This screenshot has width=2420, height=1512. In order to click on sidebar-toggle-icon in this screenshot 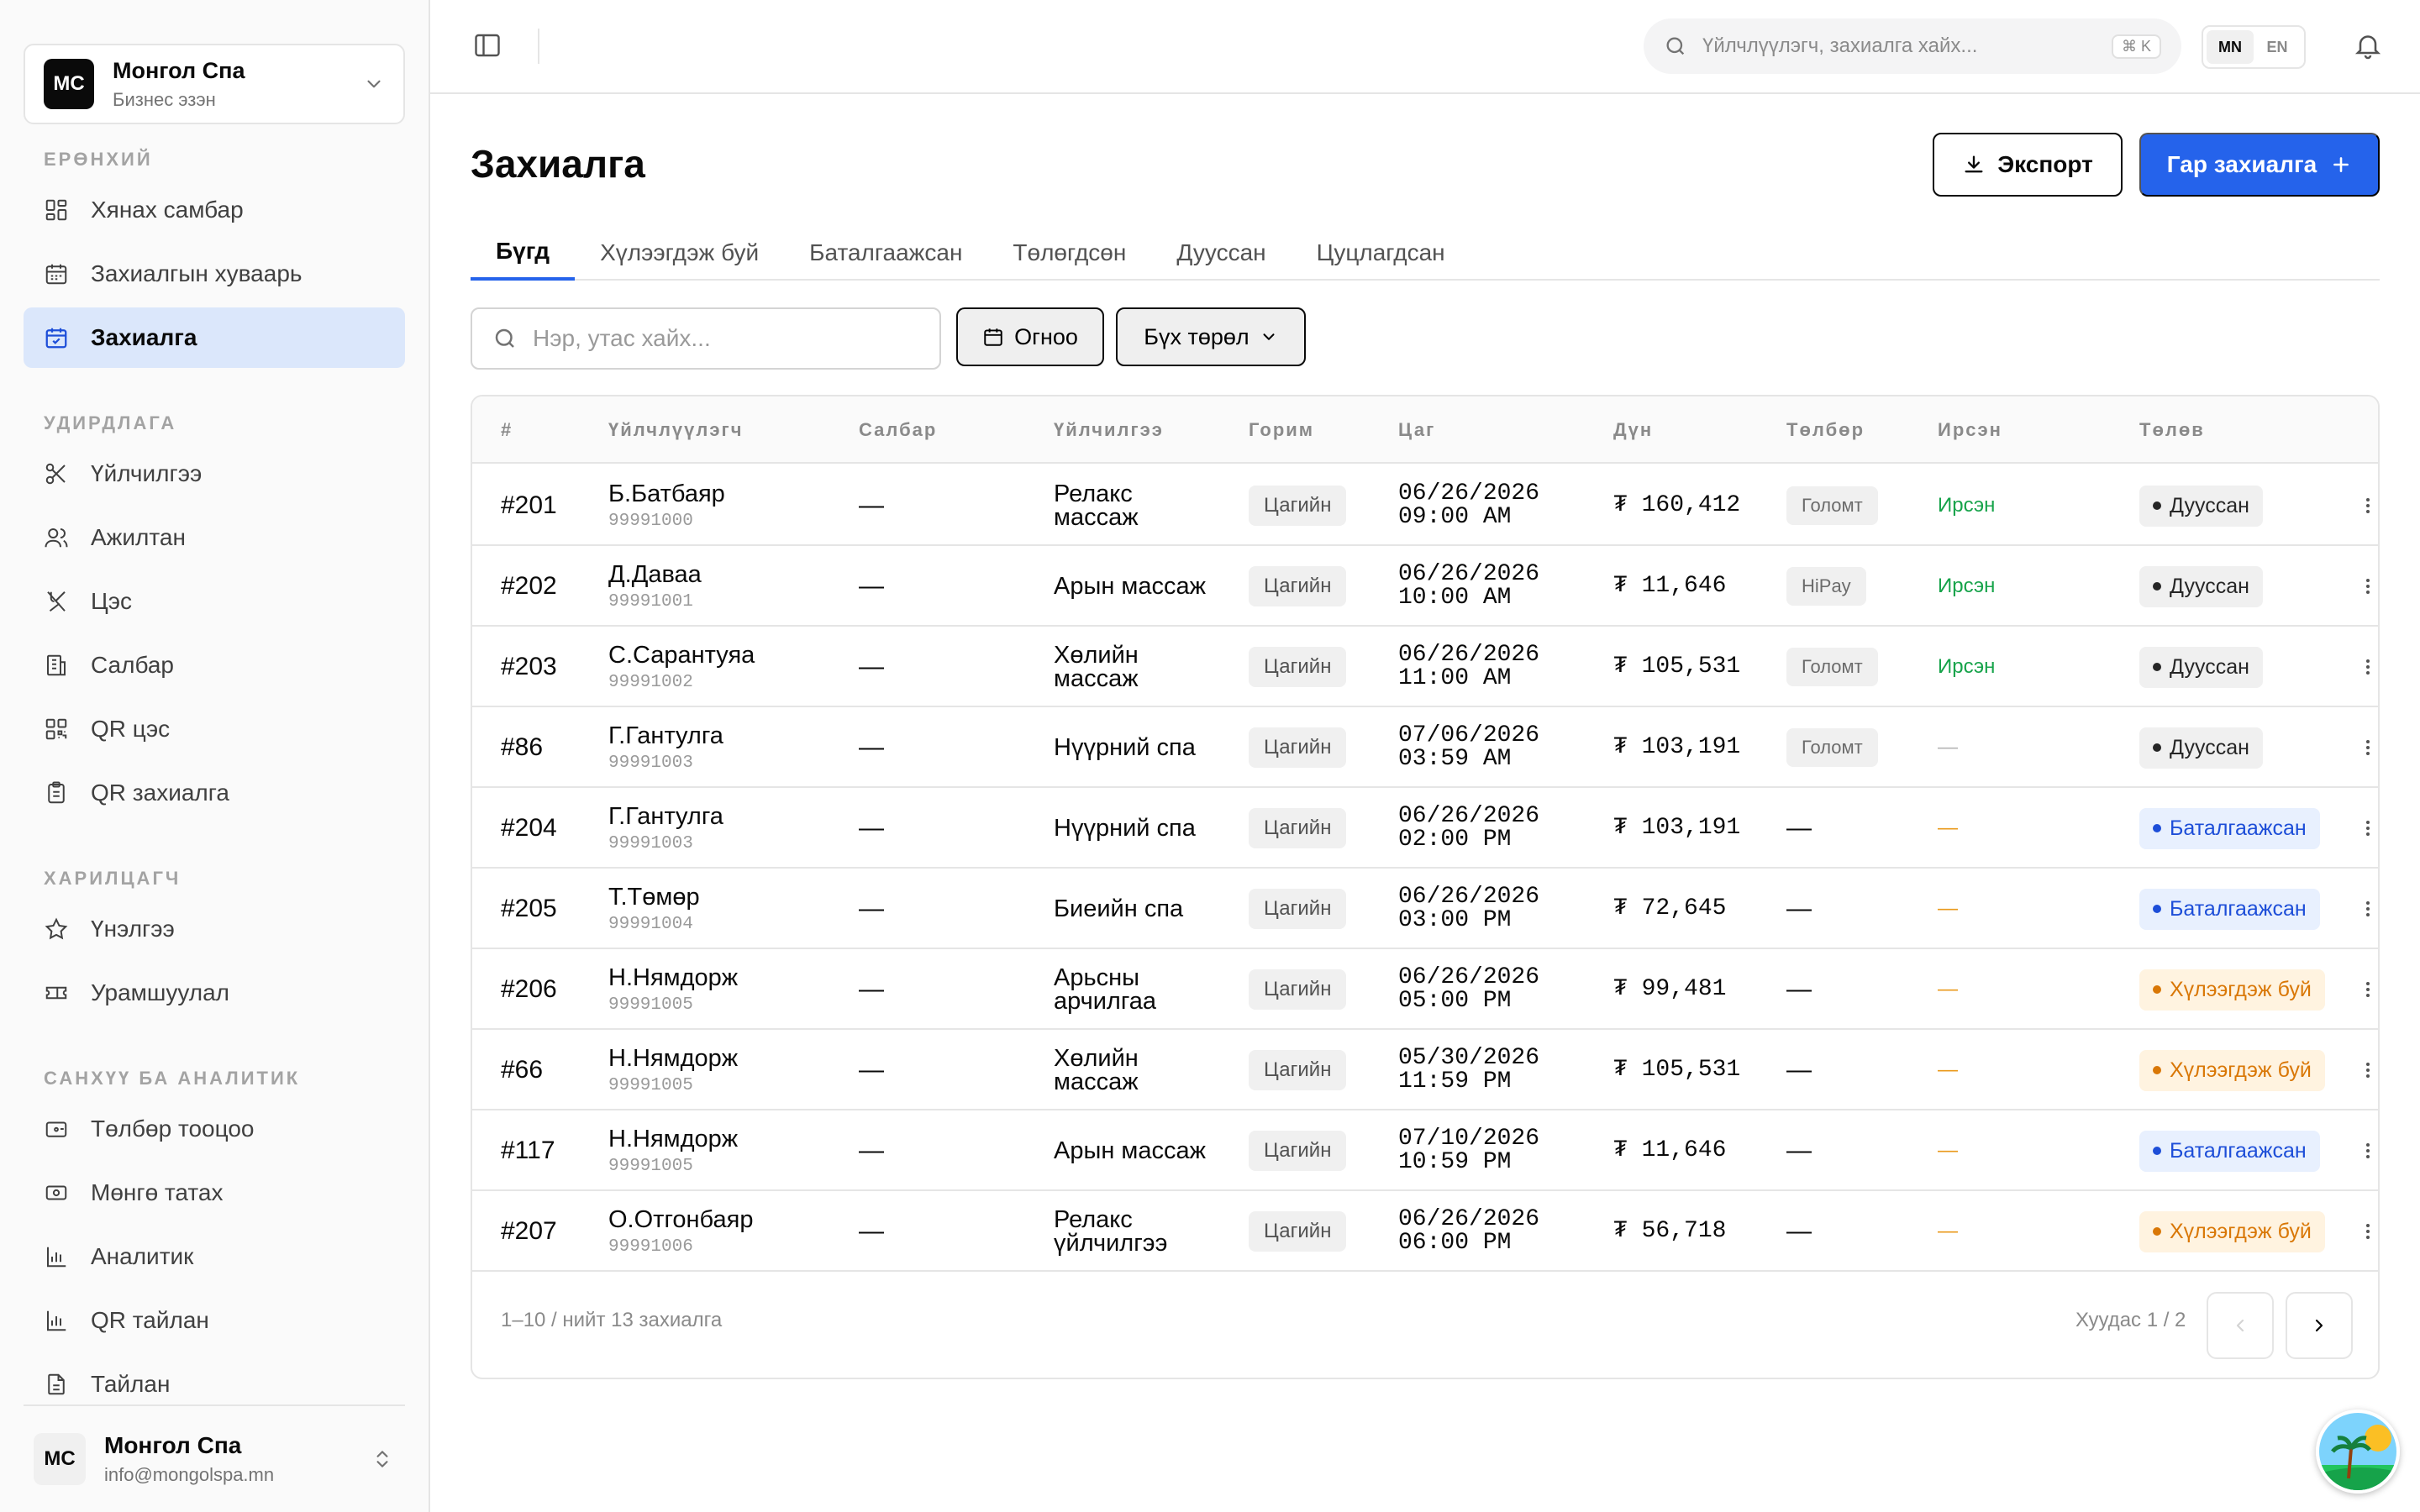, I will do `click(487, 45)`.